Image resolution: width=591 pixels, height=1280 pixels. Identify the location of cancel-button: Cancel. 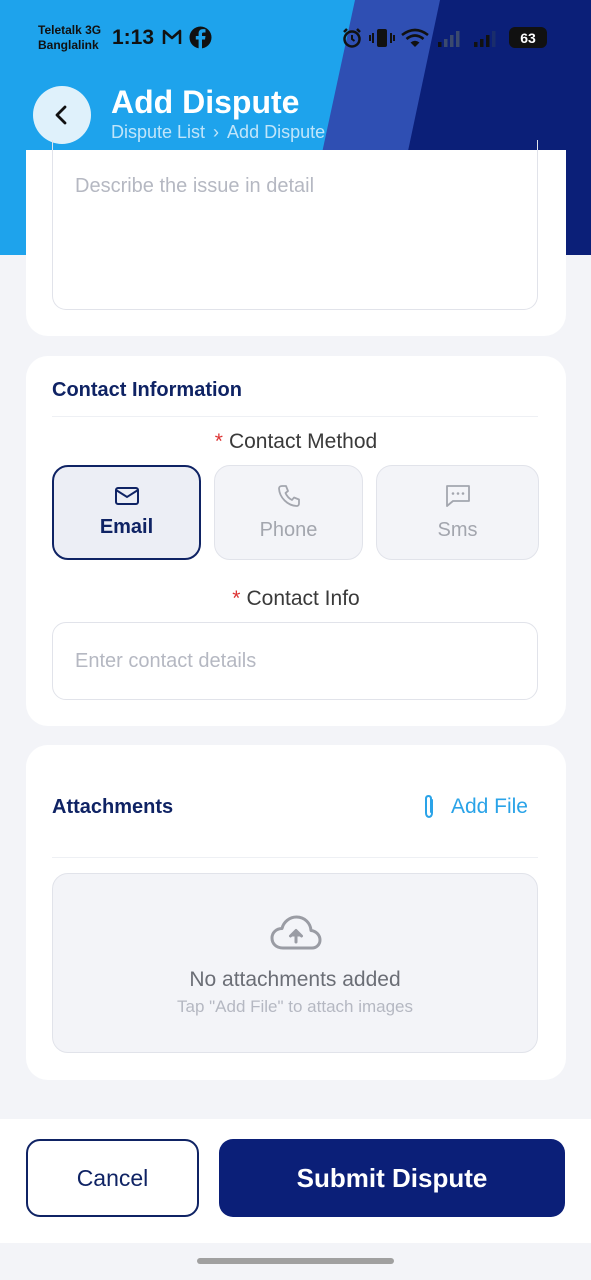
(112, 1178).